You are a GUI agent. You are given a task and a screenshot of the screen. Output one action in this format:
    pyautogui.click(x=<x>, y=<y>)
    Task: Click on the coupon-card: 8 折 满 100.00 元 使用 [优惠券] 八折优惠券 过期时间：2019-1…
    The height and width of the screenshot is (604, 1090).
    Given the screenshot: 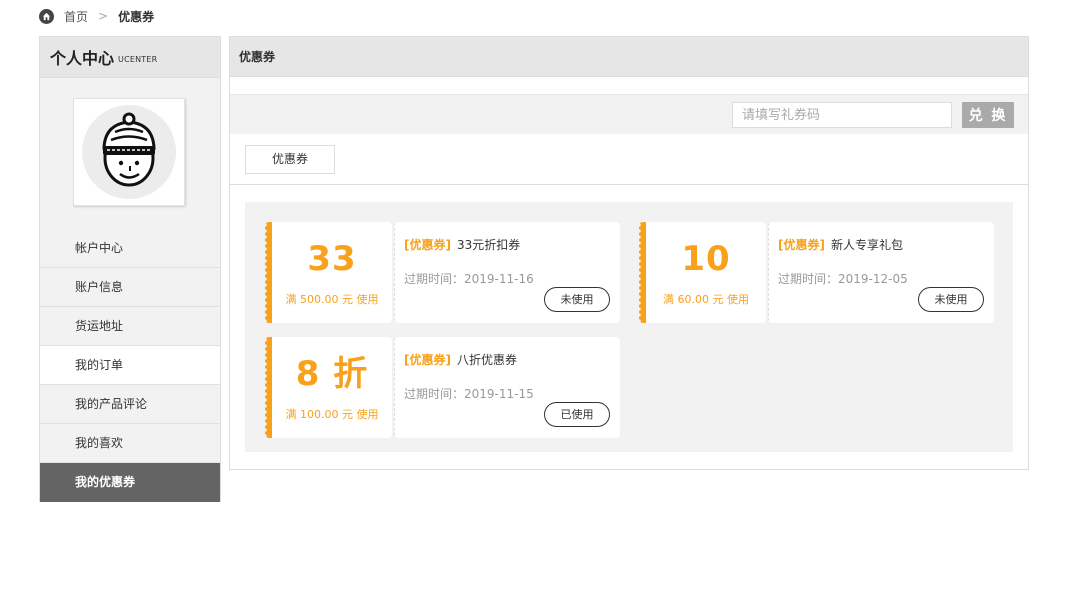 What is the action you would take?
    pyautogui.click(x=442, y=387)
    